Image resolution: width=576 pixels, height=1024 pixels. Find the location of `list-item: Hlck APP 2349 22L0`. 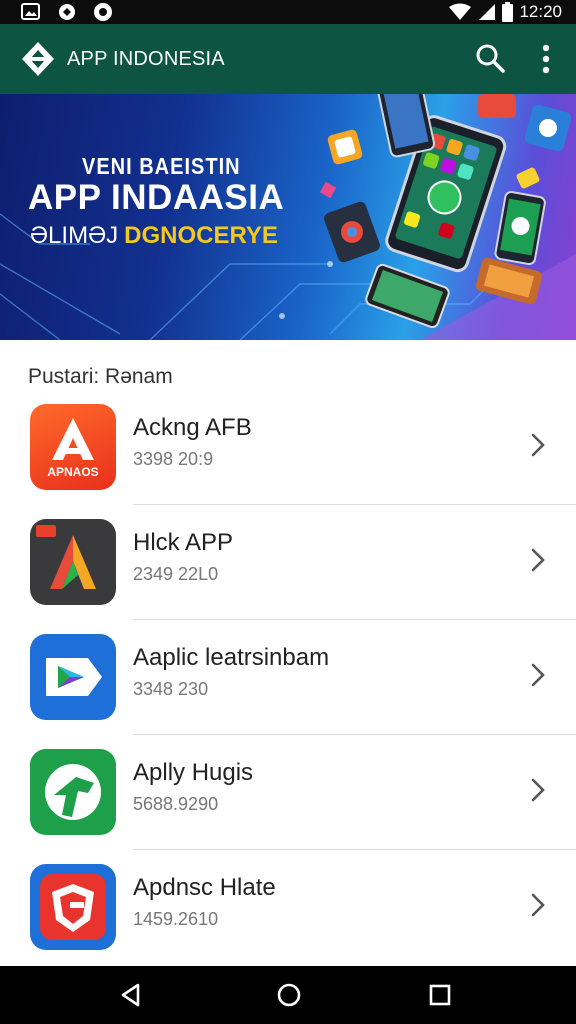

list-item: Hlck APP 2349 22L0 is located at coordinates (288, 562).